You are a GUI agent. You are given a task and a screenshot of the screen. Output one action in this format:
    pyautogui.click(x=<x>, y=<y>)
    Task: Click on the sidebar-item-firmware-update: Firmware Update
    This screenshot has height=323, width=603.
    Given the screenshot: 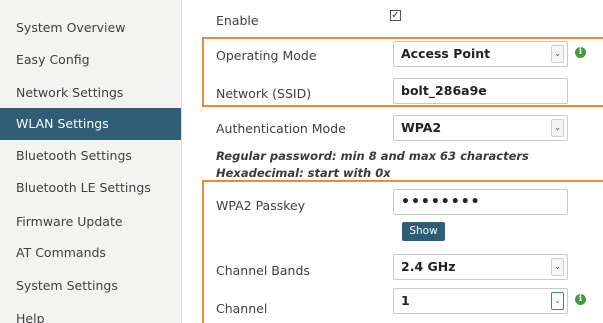 What is the action you would take?
    pyautogui.click(x=90, y=222)
    